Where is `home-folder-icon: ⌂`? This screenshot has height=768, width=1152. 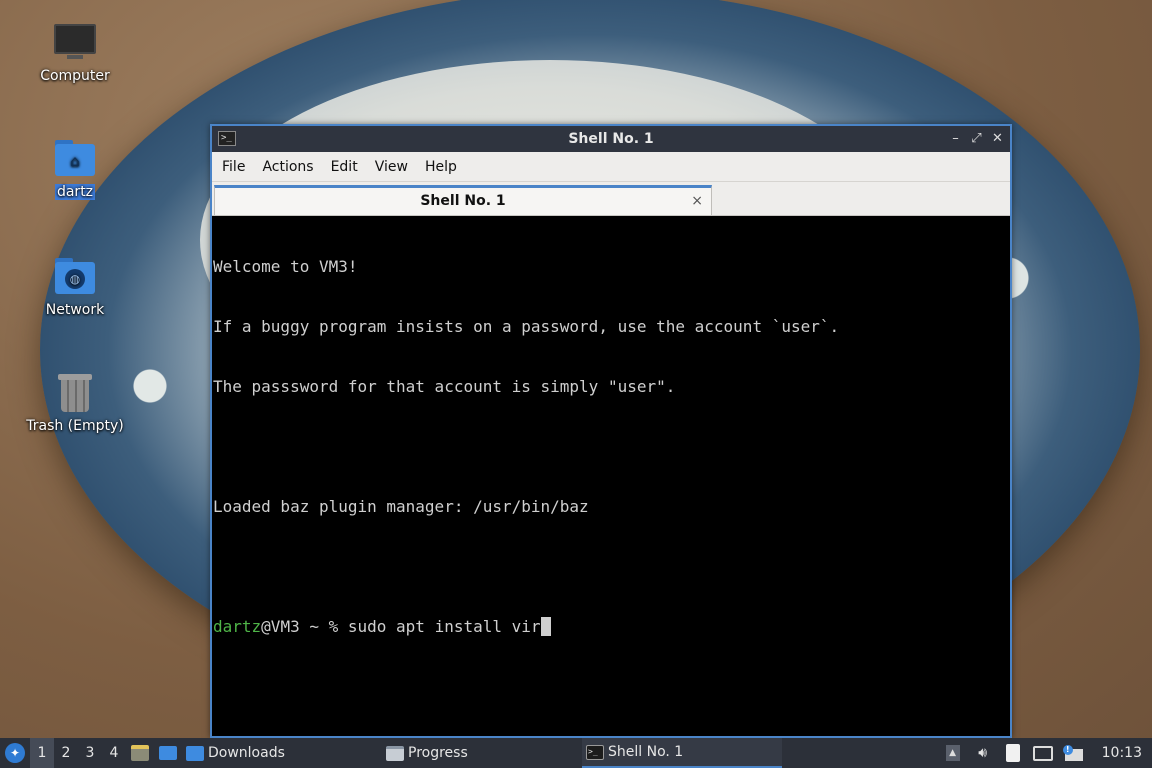 home-folder-icon: ⌂ is located at coordinates (75, 159).